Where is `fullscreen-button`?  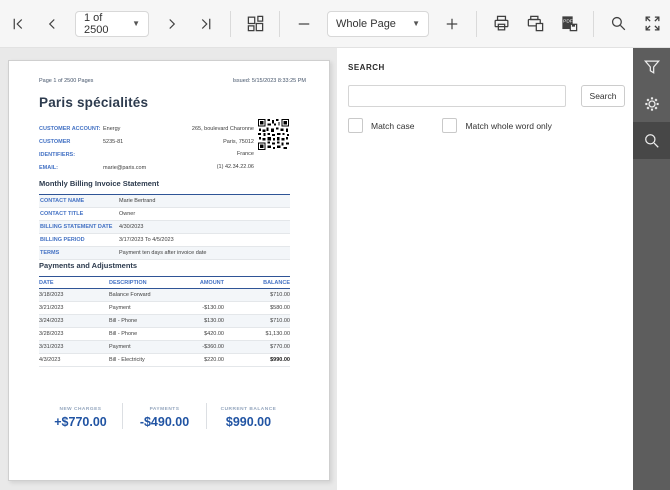 fullscreen-button is located at coordinates (652, 24).